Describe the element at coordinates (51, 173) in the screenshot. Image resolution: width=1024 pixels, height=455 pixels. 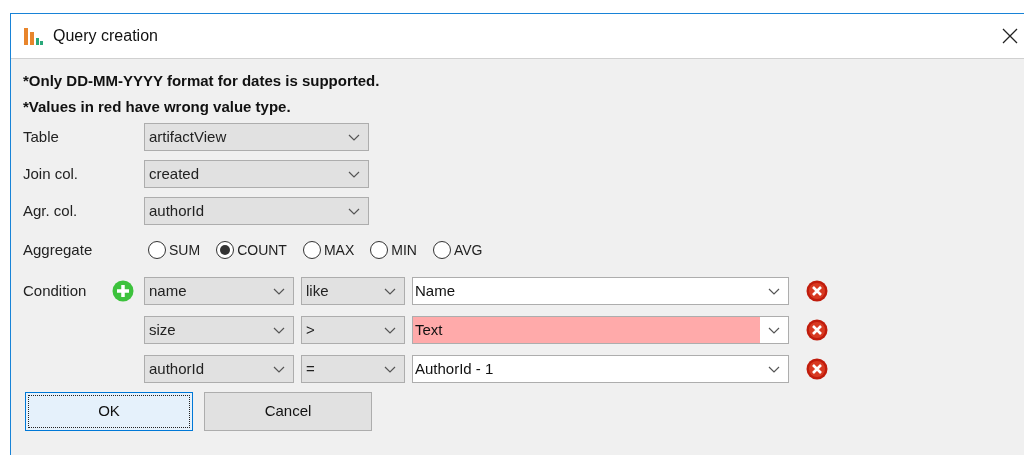
I see `field-label: Join col.` at that location.